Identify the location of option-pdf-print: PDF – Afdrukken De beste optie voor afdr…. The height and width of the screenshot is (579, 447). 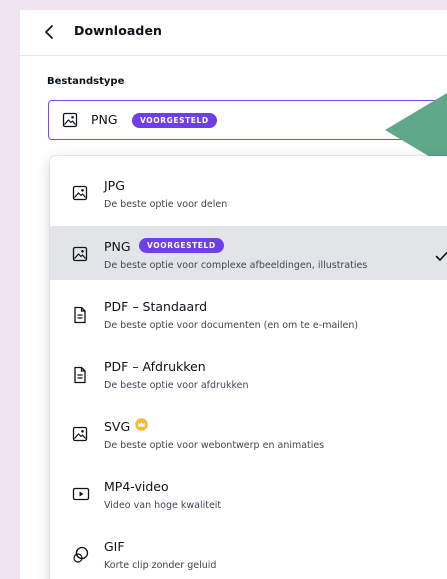
(248, 373).